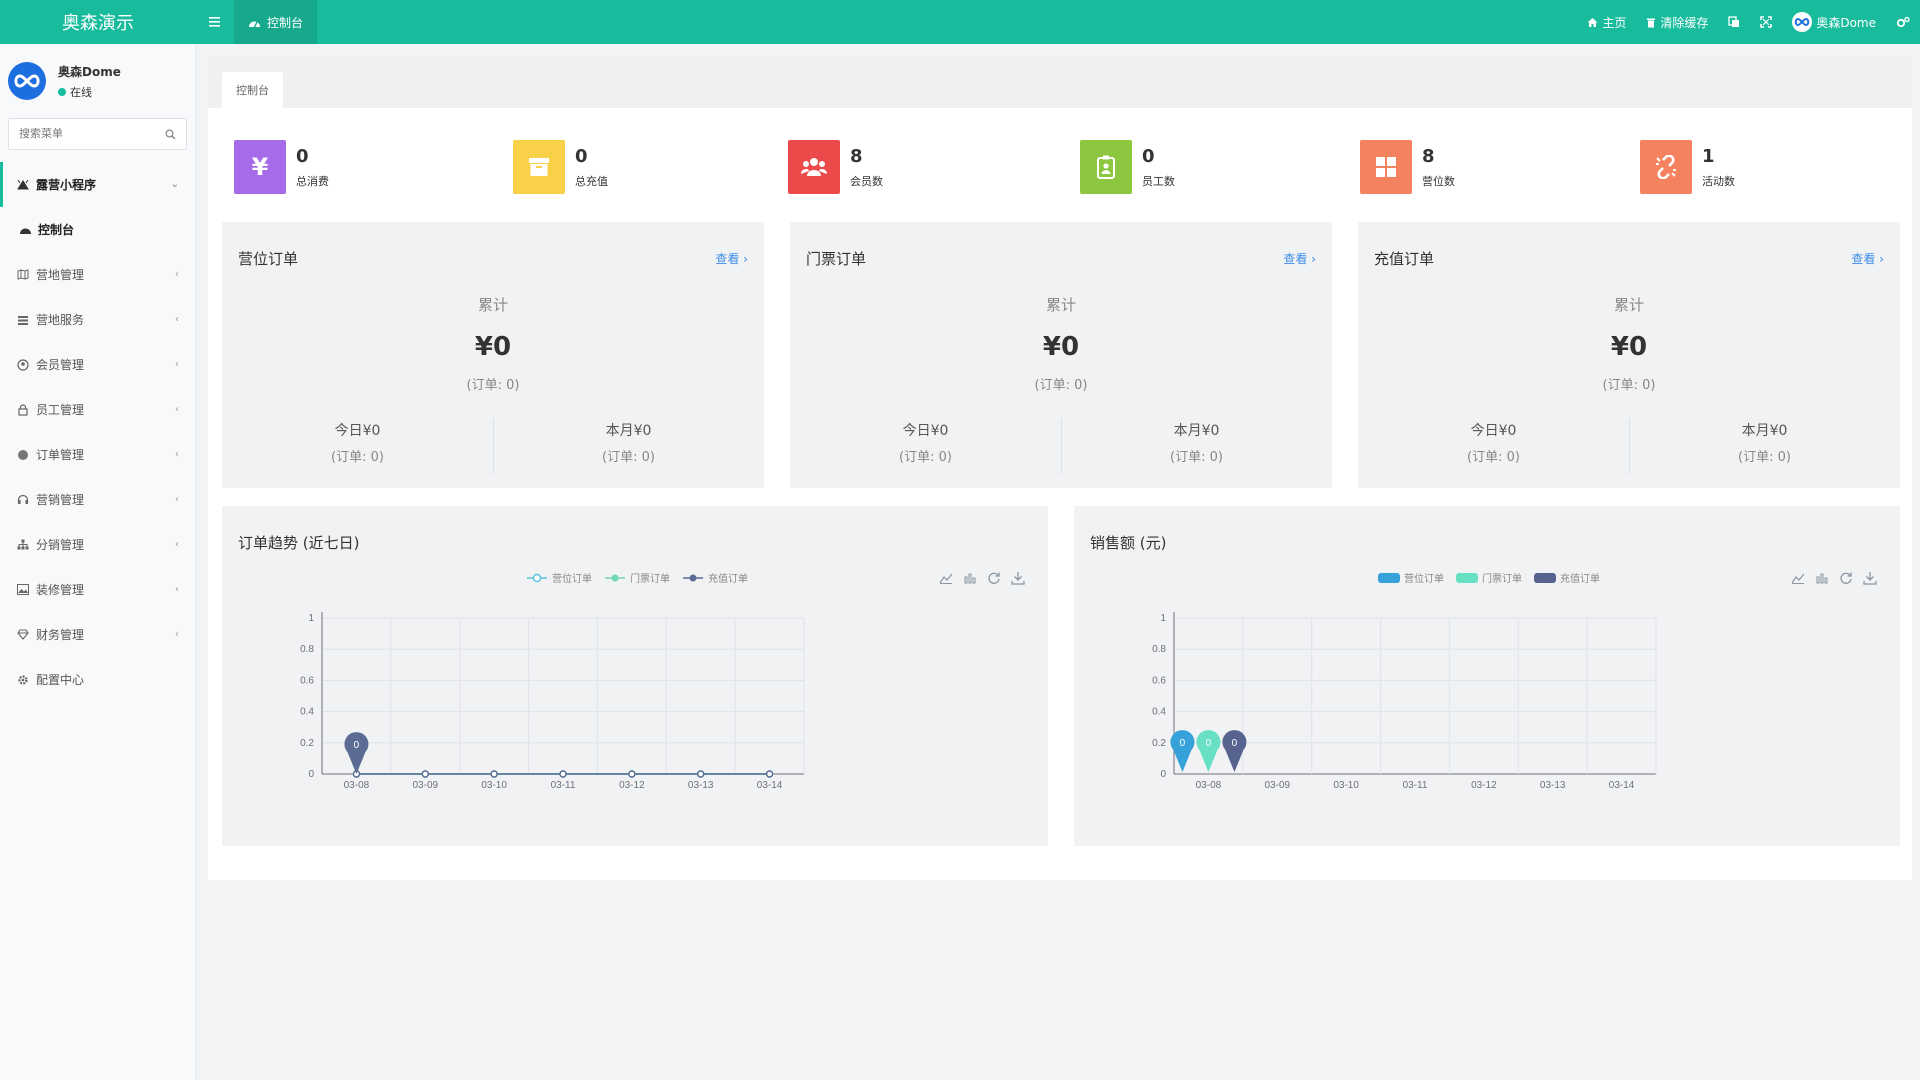 Image resolution: width=1920 pixels, height=1080 pixels. I want to click on month-stat: 本月¥0 (订单: 0), so click(628, 444).